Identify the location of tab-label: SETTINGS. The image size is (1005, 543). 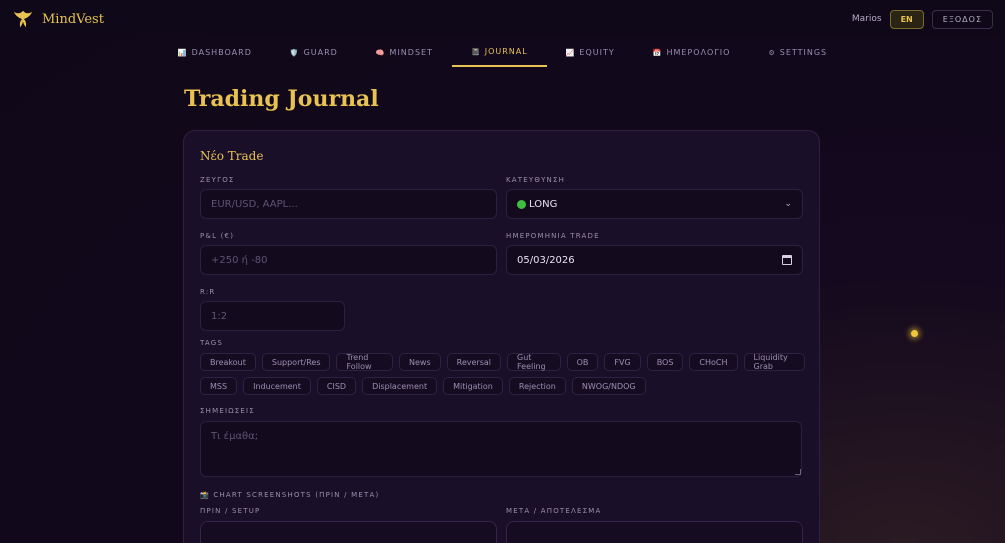
(803, 52).